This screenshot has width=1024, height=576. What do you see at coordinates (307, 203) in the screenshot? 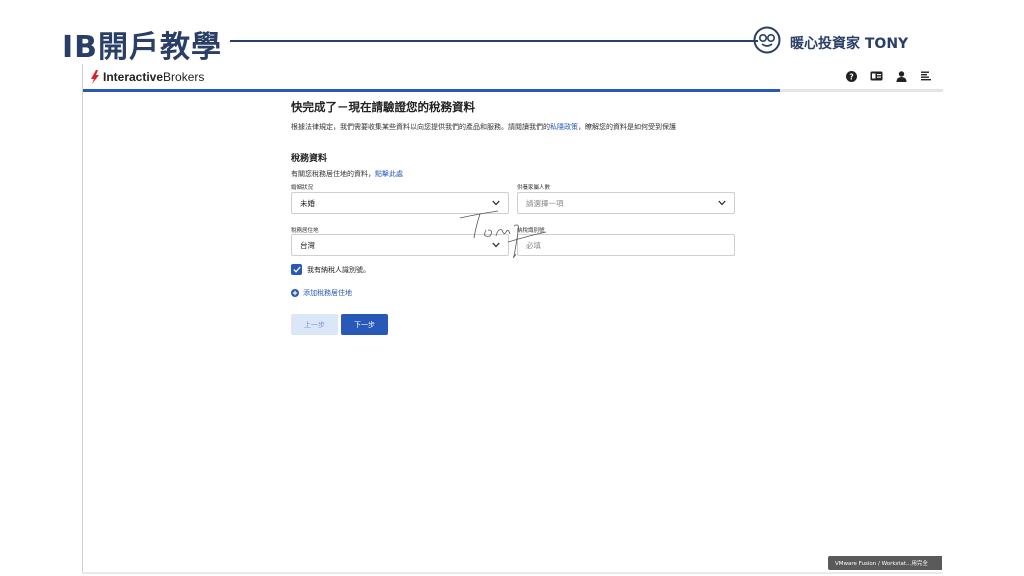
I see `marital-status-value: 未婚` at bounding box center [307, 203].